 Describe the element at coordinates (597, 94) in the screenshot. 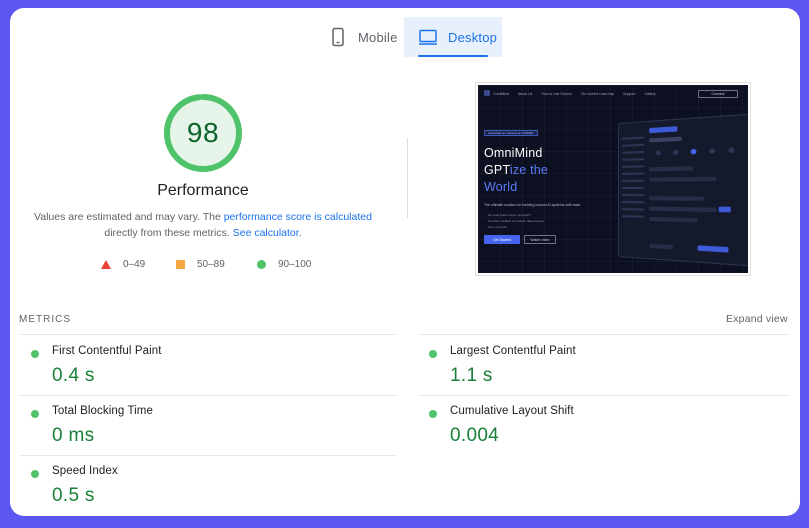

I see `nav-item: Our current road map` at that location.